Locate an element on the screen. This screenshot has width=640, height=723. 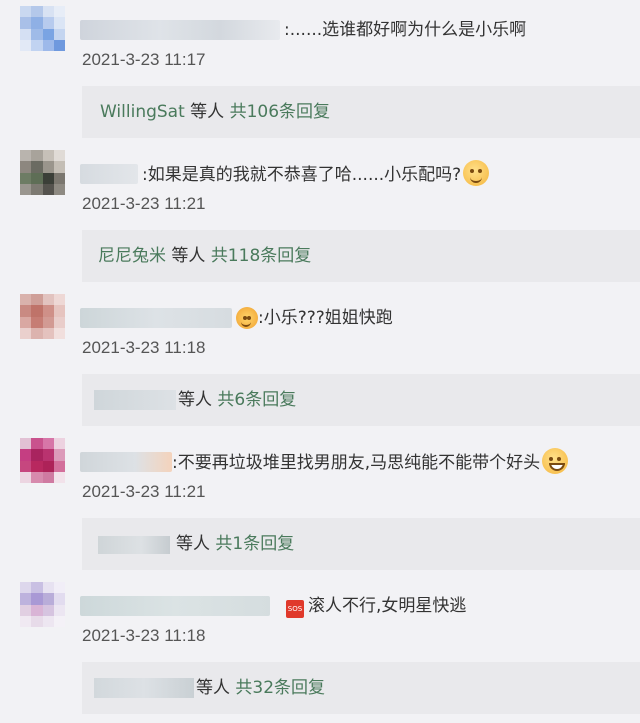
heart-eyes-emoji-icon is located at coordinates (247, 318).